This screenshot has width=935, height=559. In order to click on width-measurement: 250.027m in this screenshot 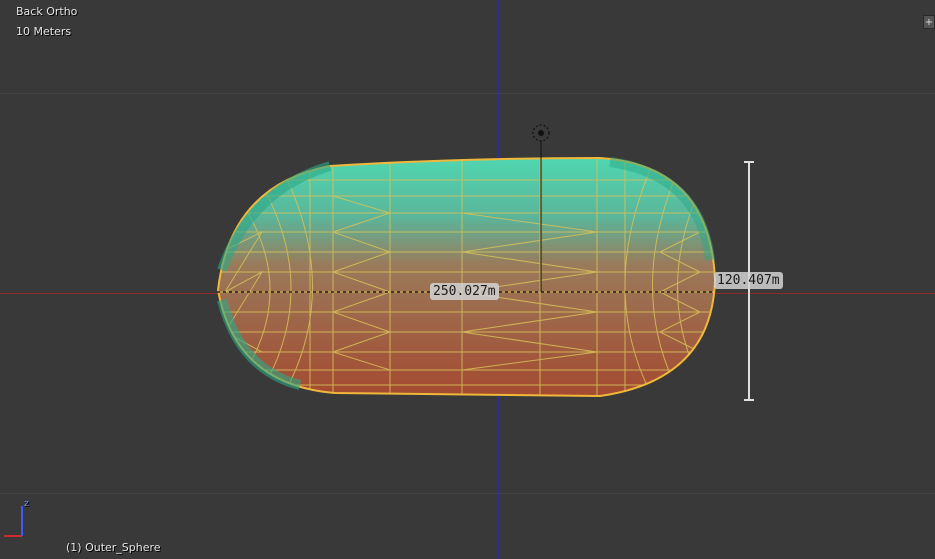, I will do `click(464, 291)`.